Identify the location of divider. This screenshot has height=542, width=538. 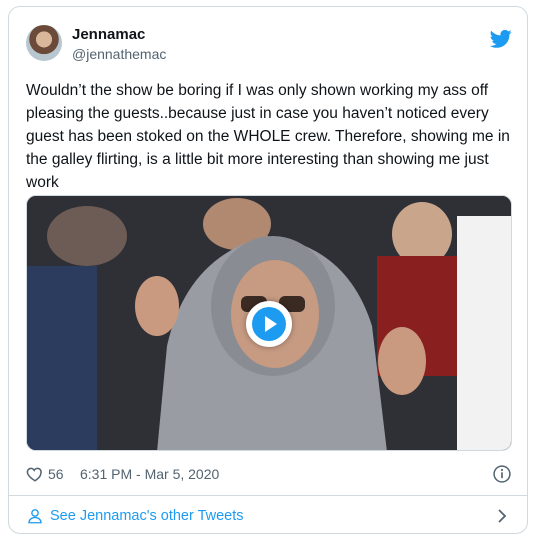
(268, 495).